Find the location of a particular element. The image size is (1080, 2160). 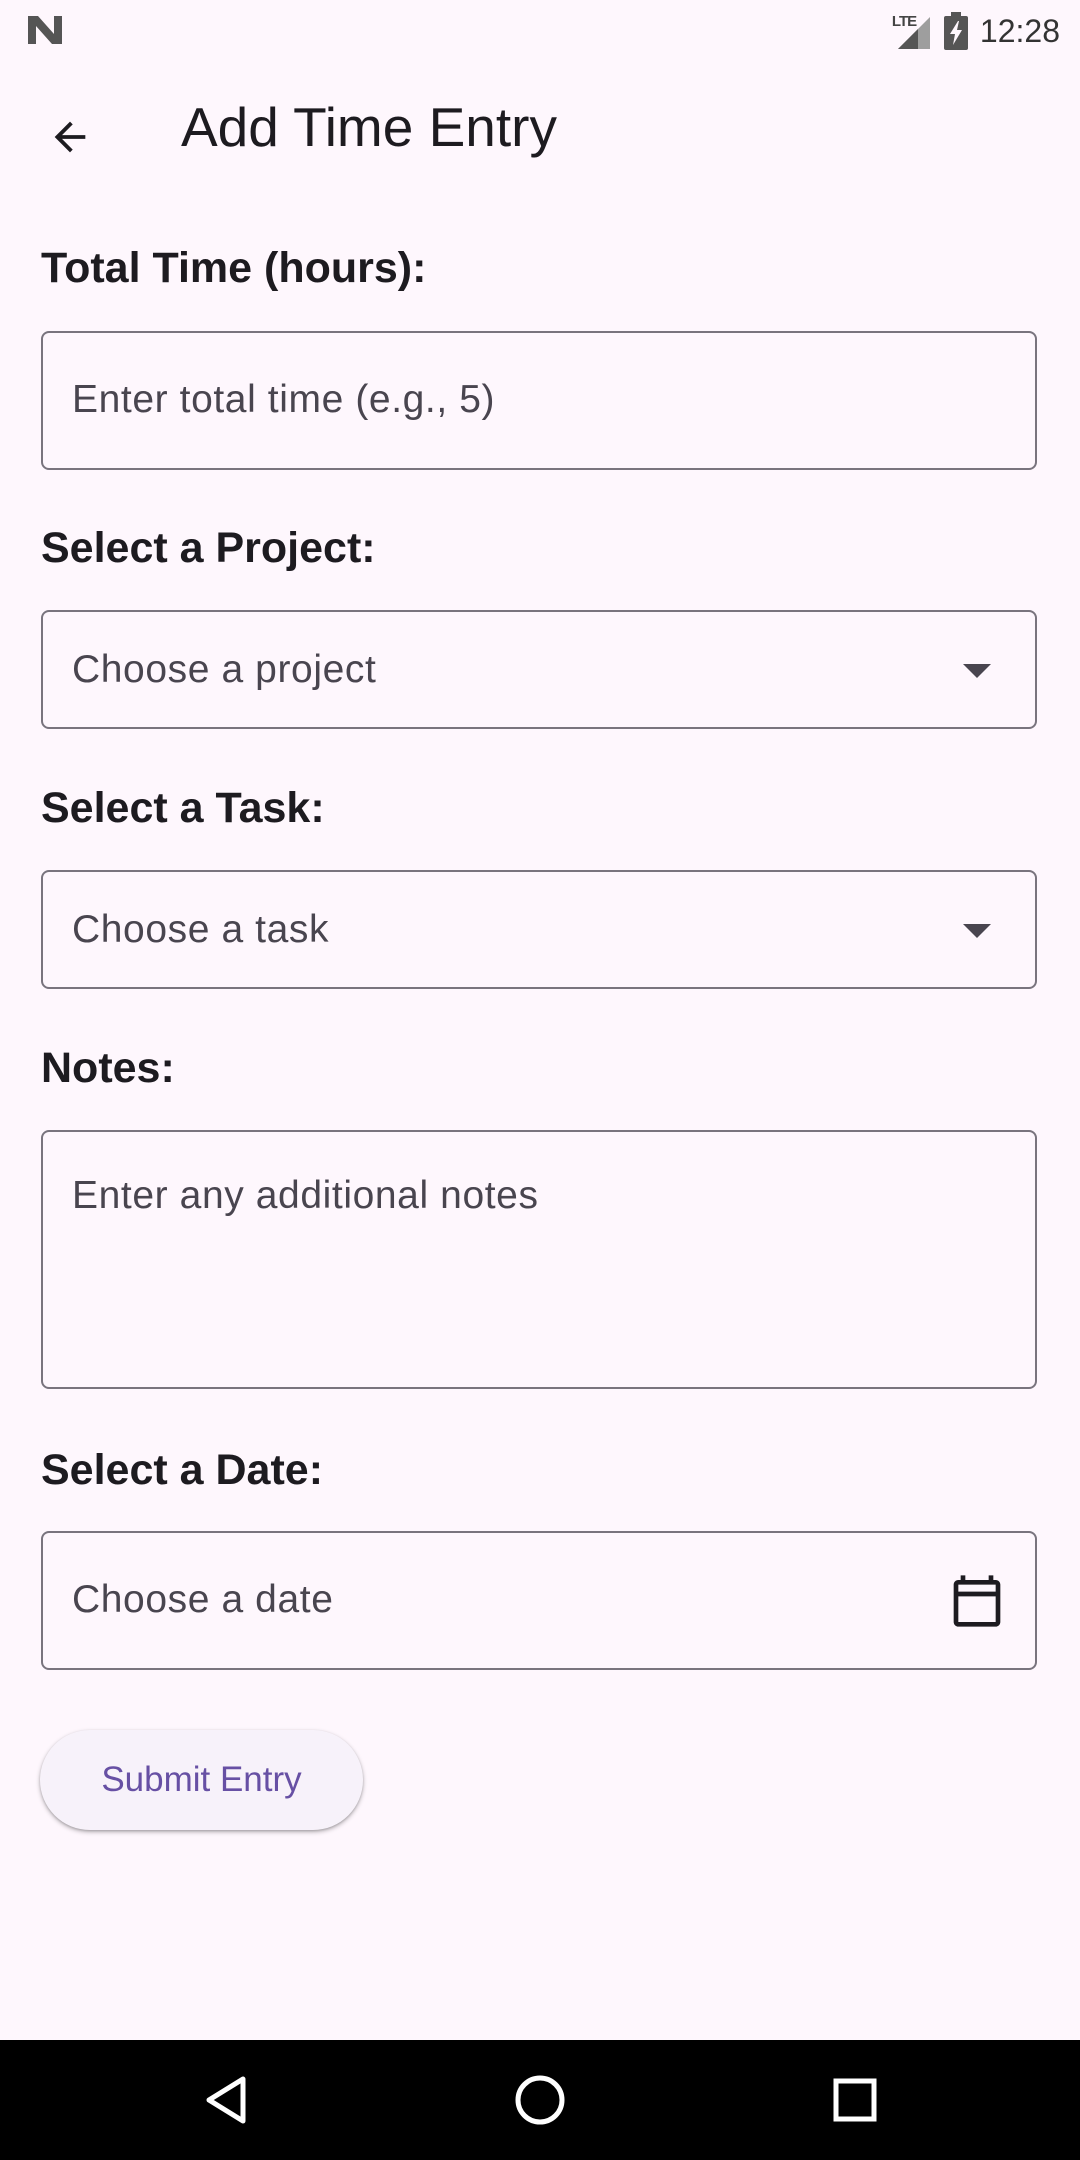

signal-icon: LTE is located at coordinates (912, 31).